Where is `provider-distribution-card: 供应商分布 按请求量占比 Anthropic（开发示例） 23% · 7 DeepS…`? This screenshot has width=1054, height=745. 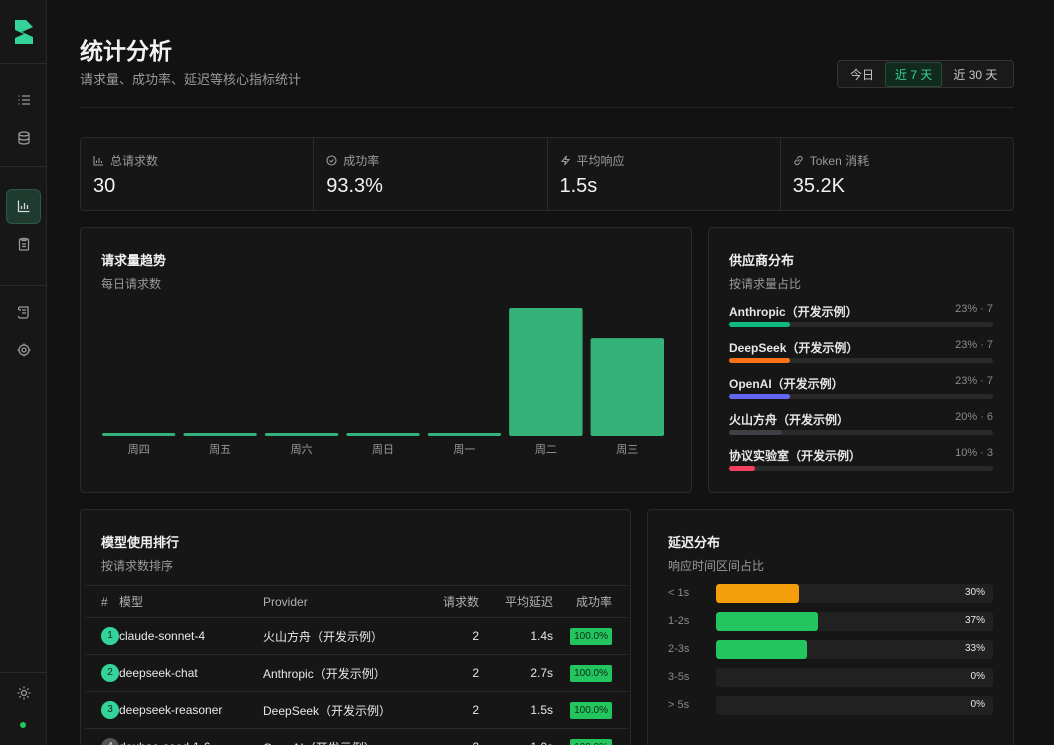 provider-distribution-card: 供应商分布 按请求量占比 Anthropic（开发示例） 23% · 7 DeepS… is located at coordinates (861, 360).